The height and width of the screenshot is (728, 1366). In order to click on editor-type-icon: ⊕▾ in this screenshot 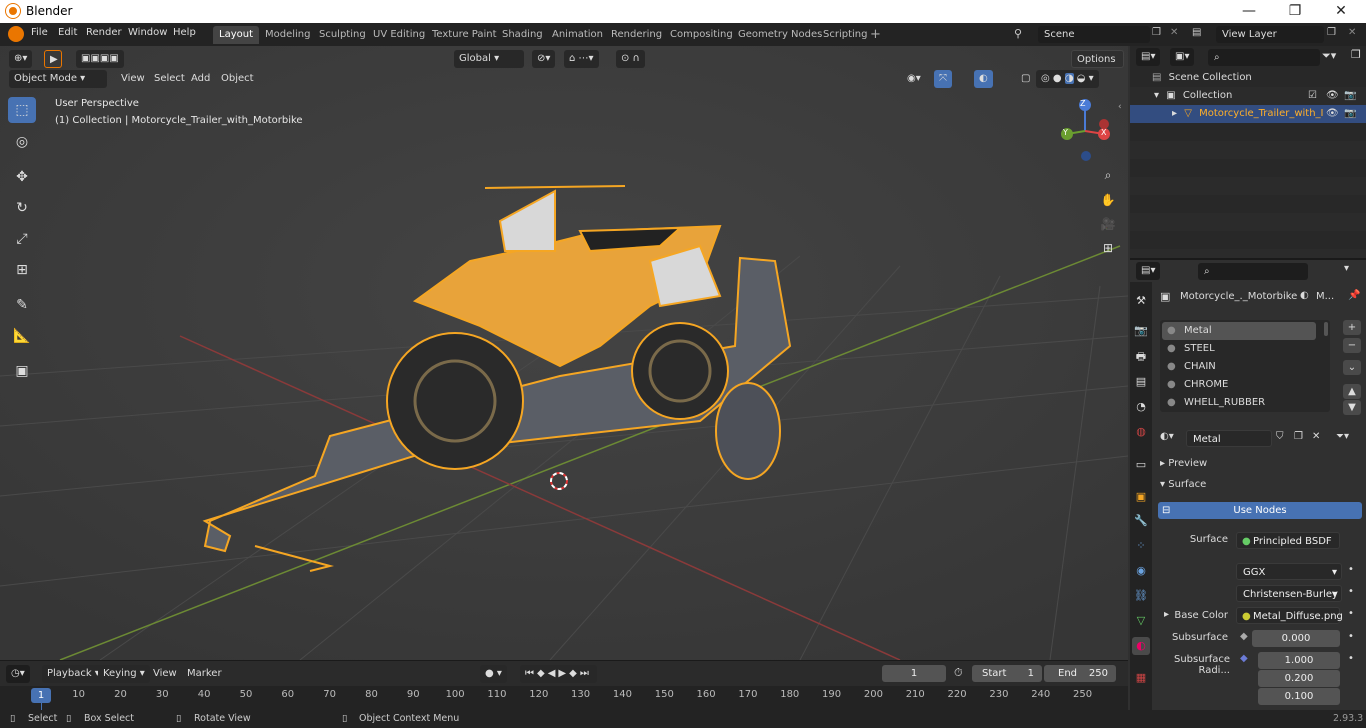, I will do `click(21, 59)`.